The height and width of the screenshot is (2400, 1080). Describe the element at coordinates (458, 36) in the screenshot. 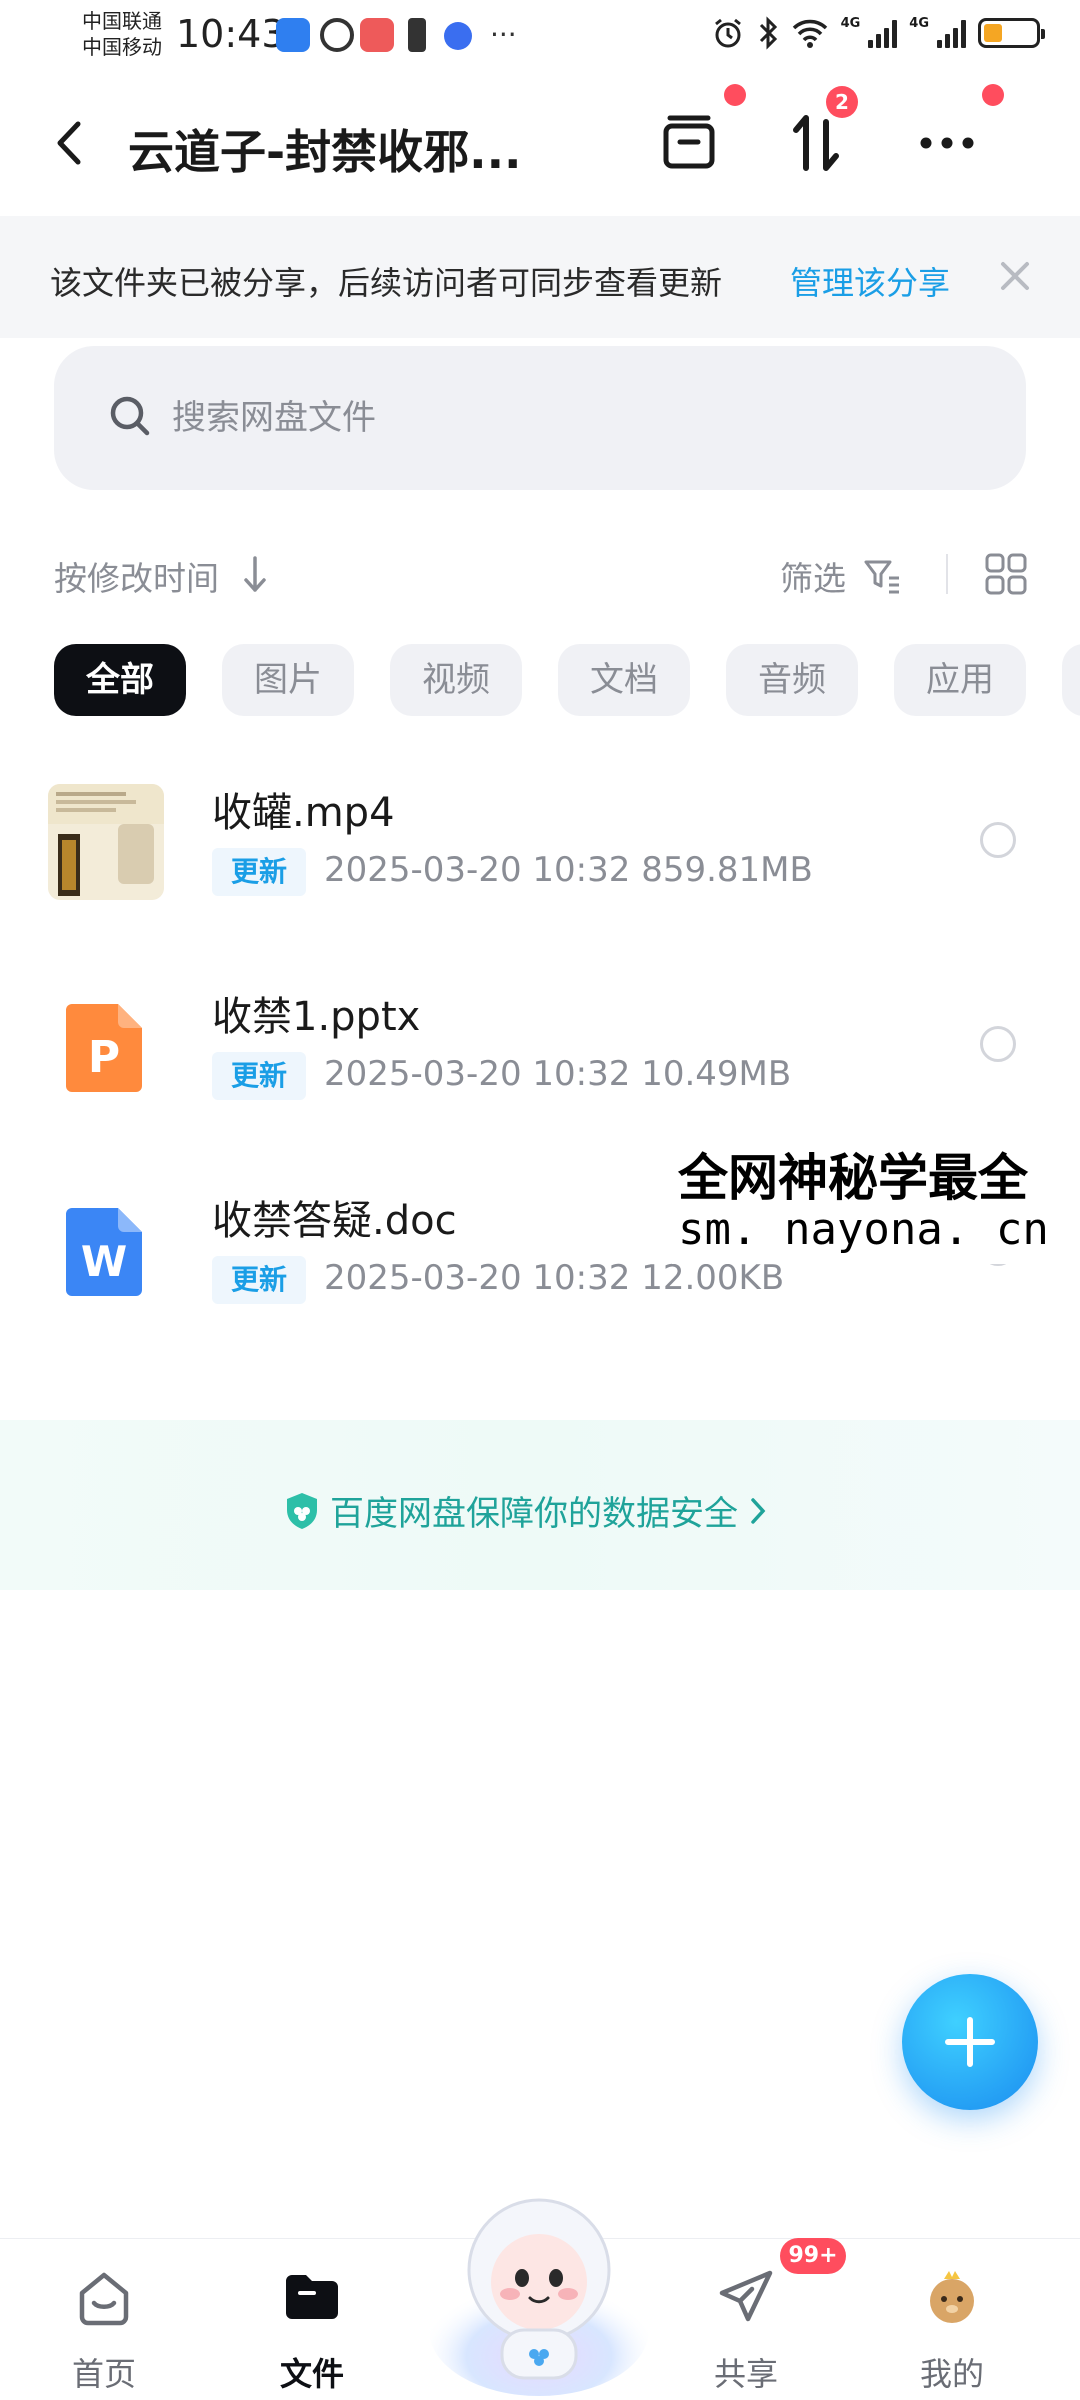

I see `baidu-paw-icon` at that location.